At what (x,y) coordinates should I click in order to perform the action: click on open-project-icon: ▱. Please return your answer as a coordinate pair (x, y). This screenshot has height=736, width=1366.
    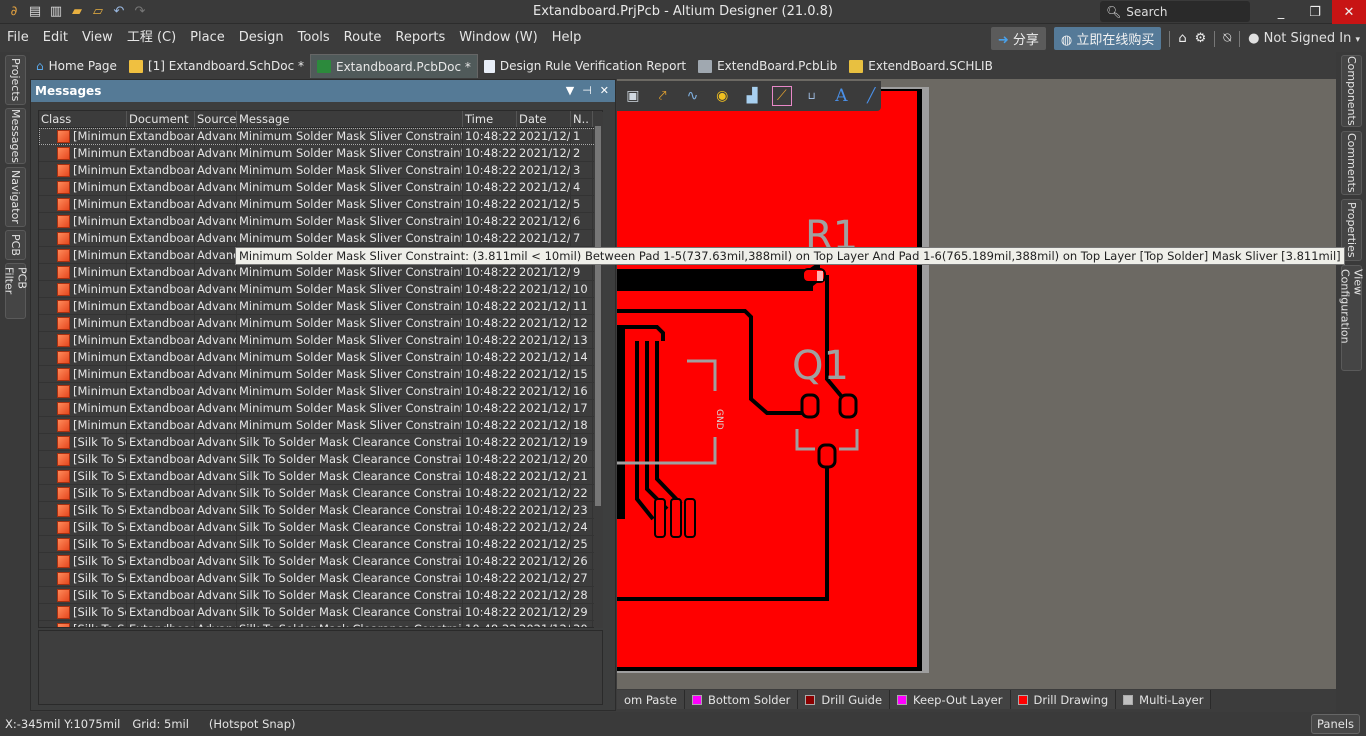
    Looking at the image, I should click on (98, 11).